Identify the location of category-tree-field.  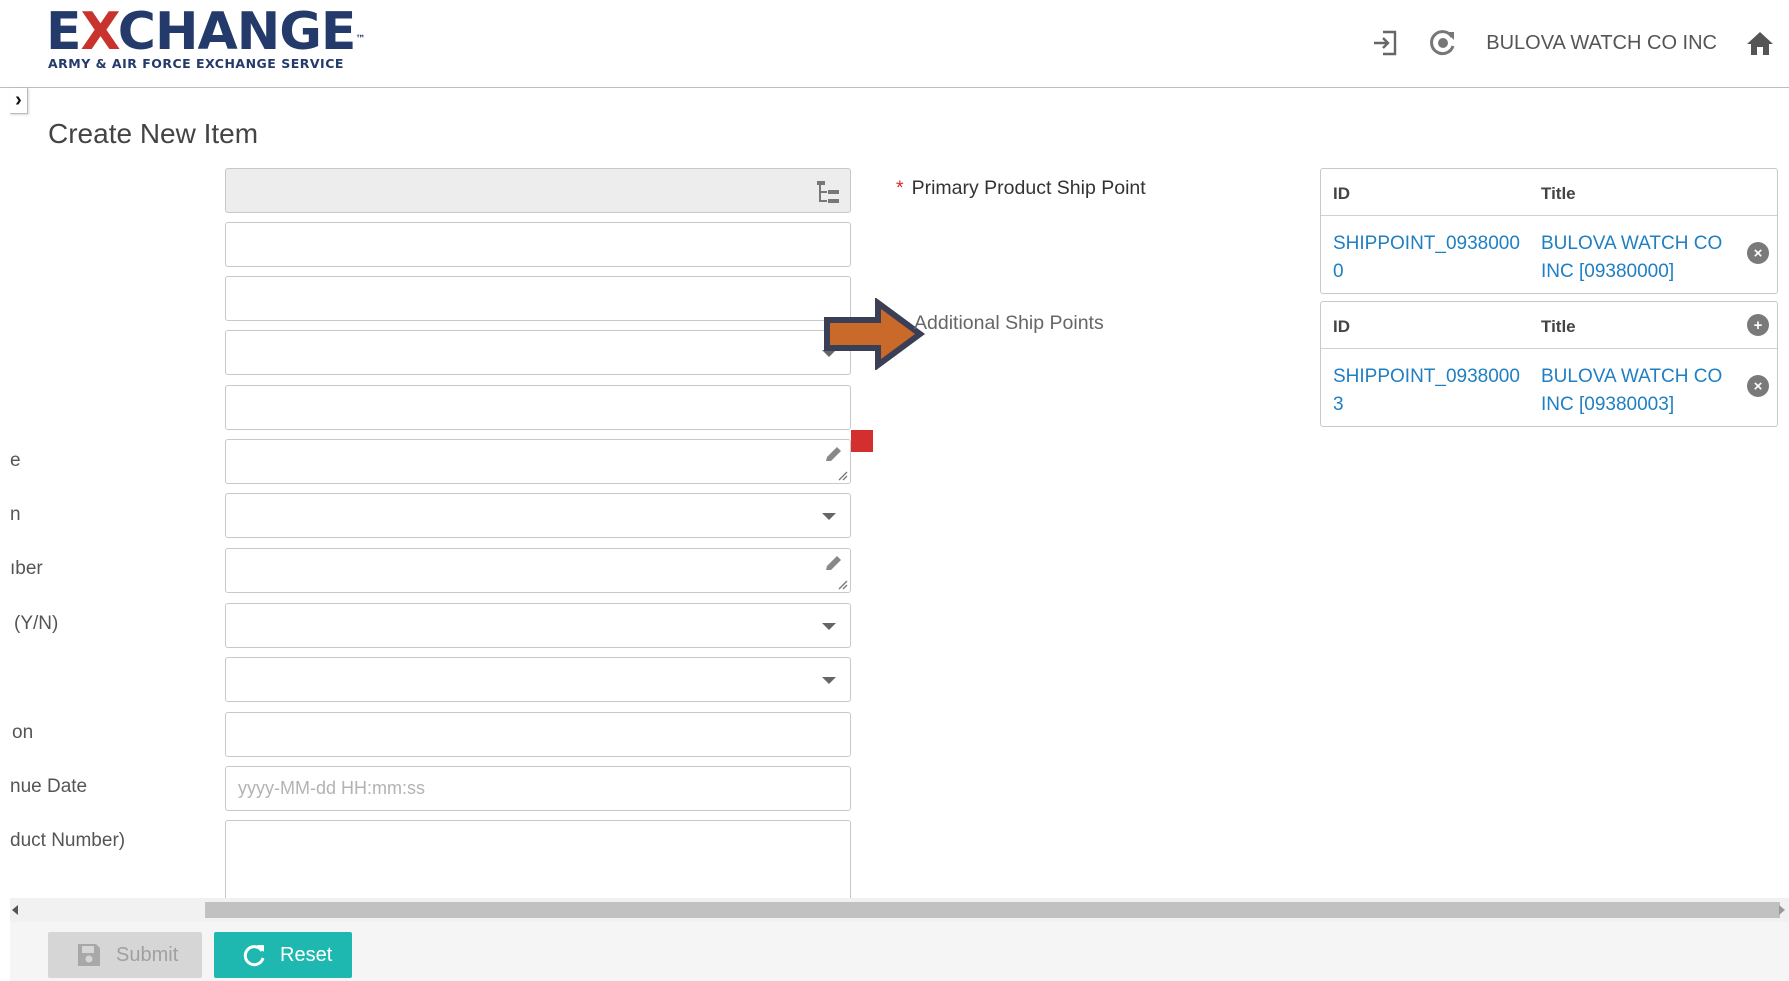
(538, 190).